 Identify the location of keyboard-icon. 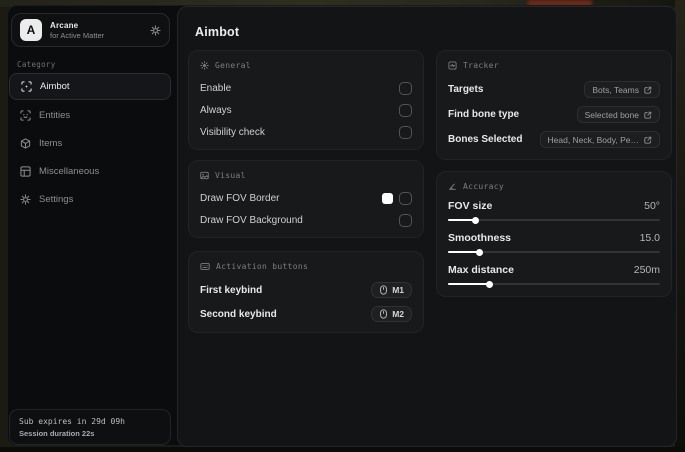
(205, 266).